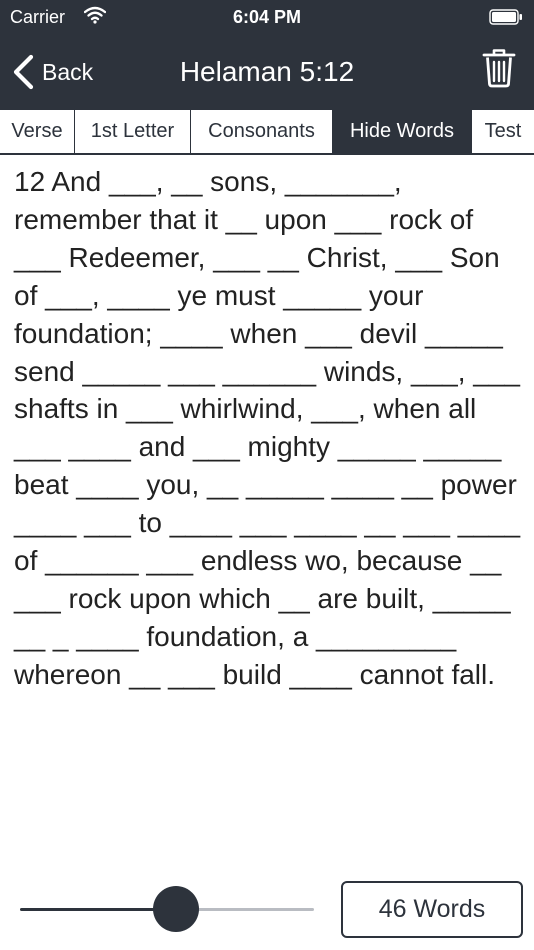 This screenshot has width=534, height=950. I want to click on mode-test-segment: Test, so click(503, 131).